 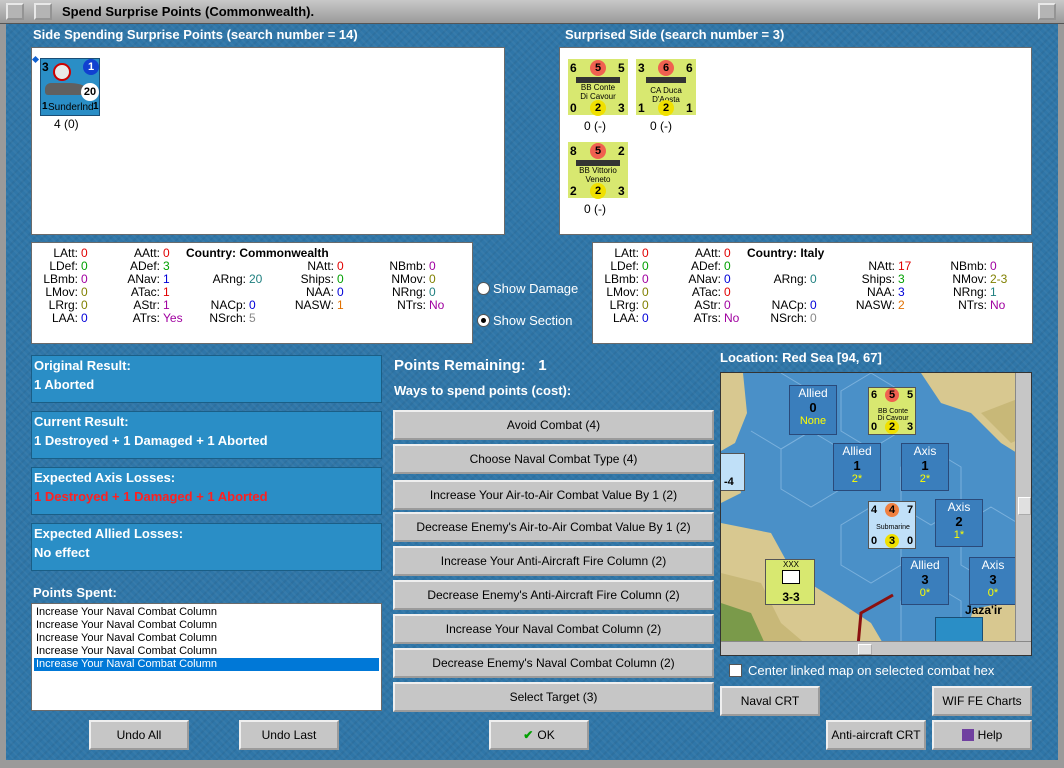 I want to click on stat-laa: 0, so click(x=84, y=318).